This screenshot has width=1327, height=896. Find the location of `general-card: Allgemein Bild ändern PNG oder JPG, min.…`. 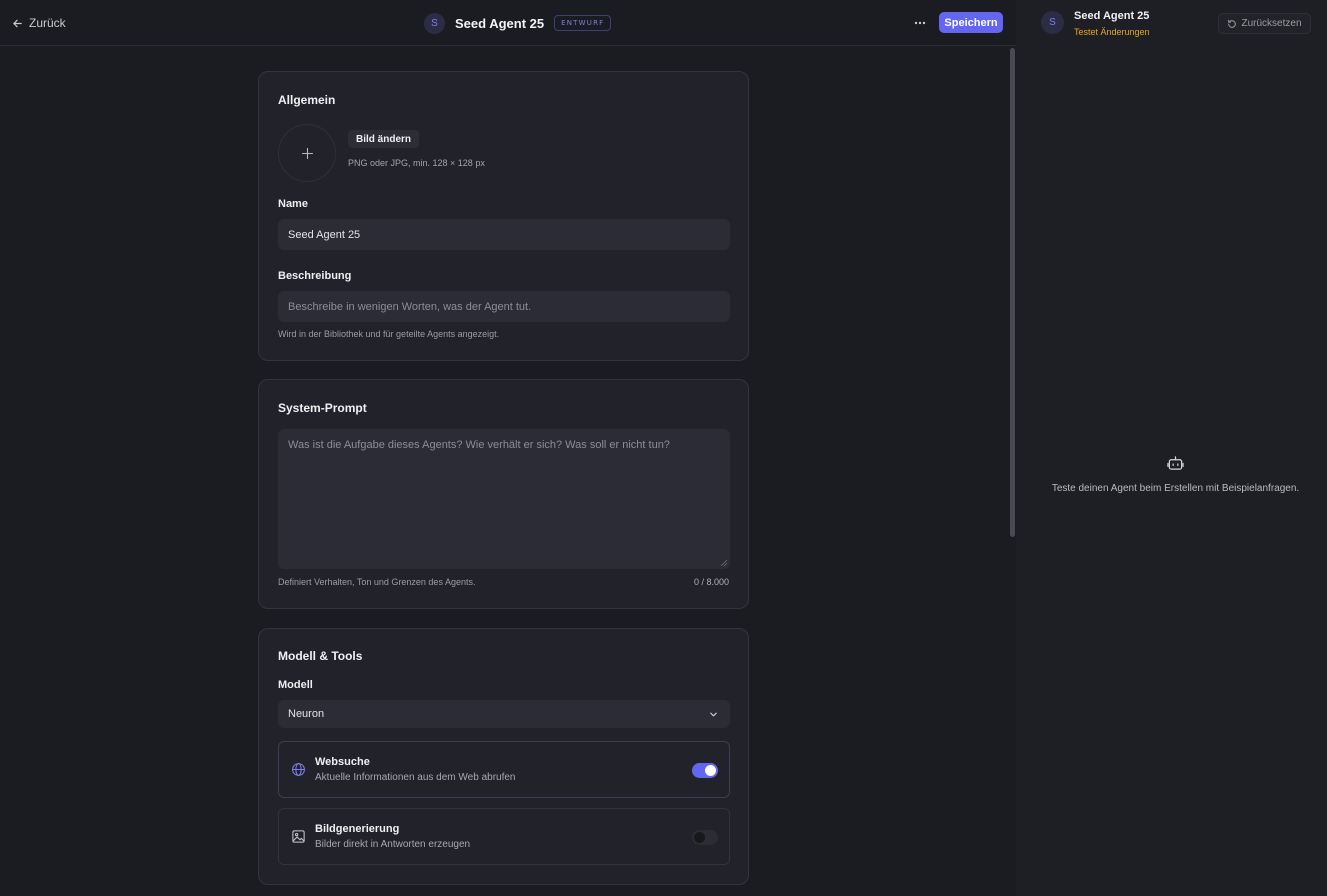

general-card: Allgemein Bild ändern PNG oder JPG, min.… is located at coordinates (503, 216).